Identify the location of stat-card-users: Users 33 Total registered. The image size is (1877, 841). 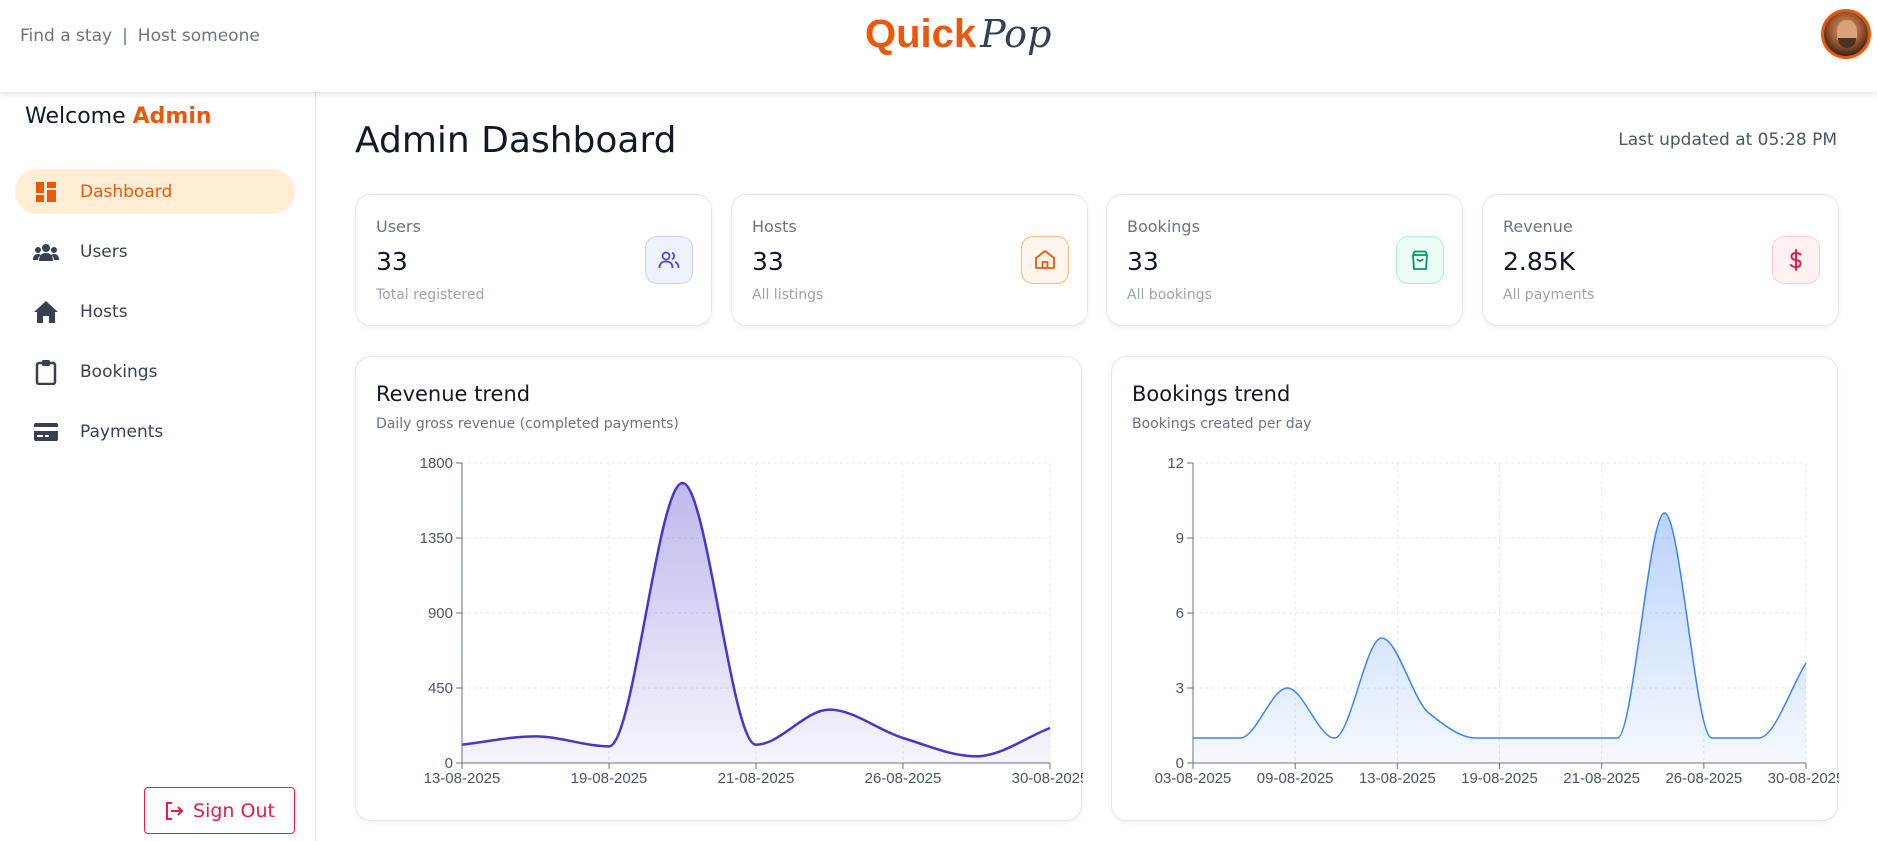
(533, 260).